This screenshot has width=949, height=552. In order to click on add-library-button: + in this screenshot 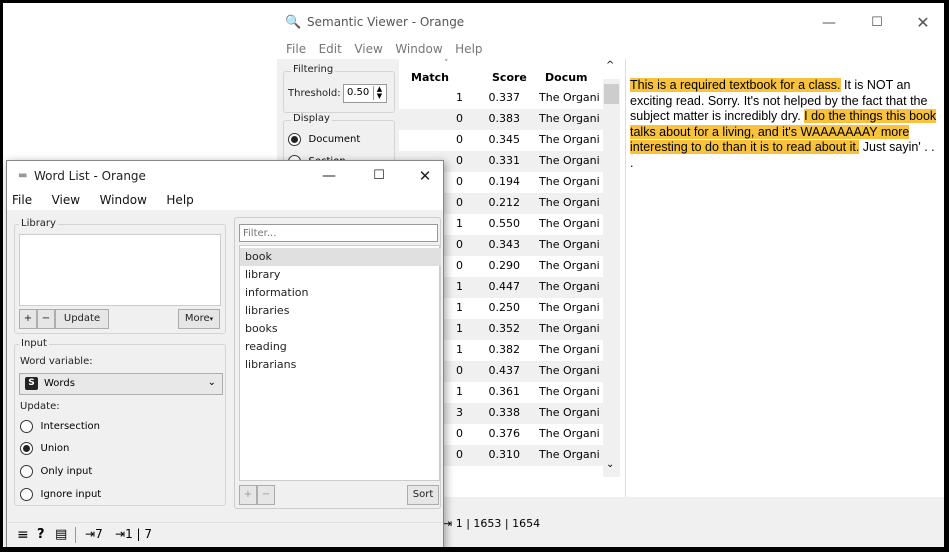, I will do `click(28, 319)`.